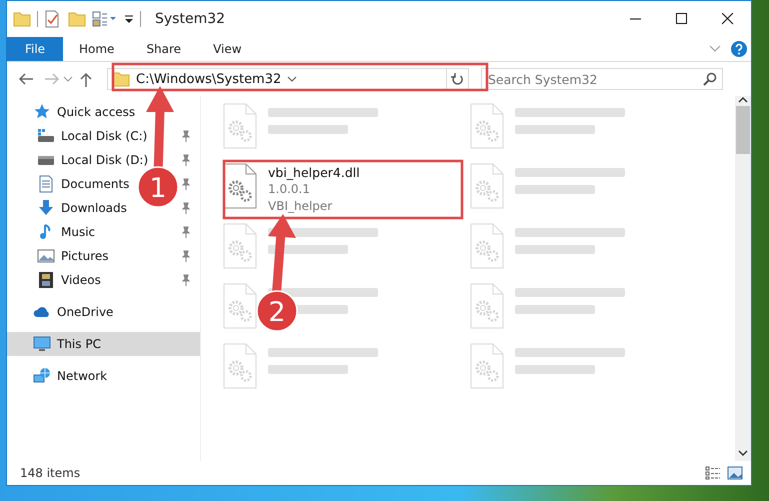  What do you see at coordinates (35, 49) in the screenshot?
I see `ribbon-tab: File` at bounding box center [35, 49].